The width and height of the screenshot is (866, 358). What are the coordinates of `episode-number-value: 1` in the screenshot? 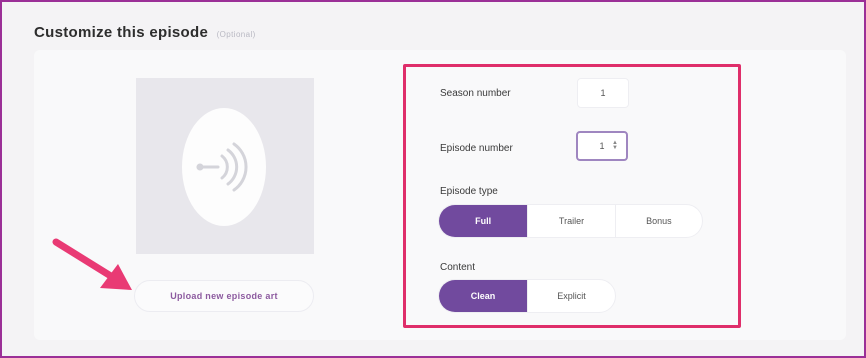 It's located at (602, 146).